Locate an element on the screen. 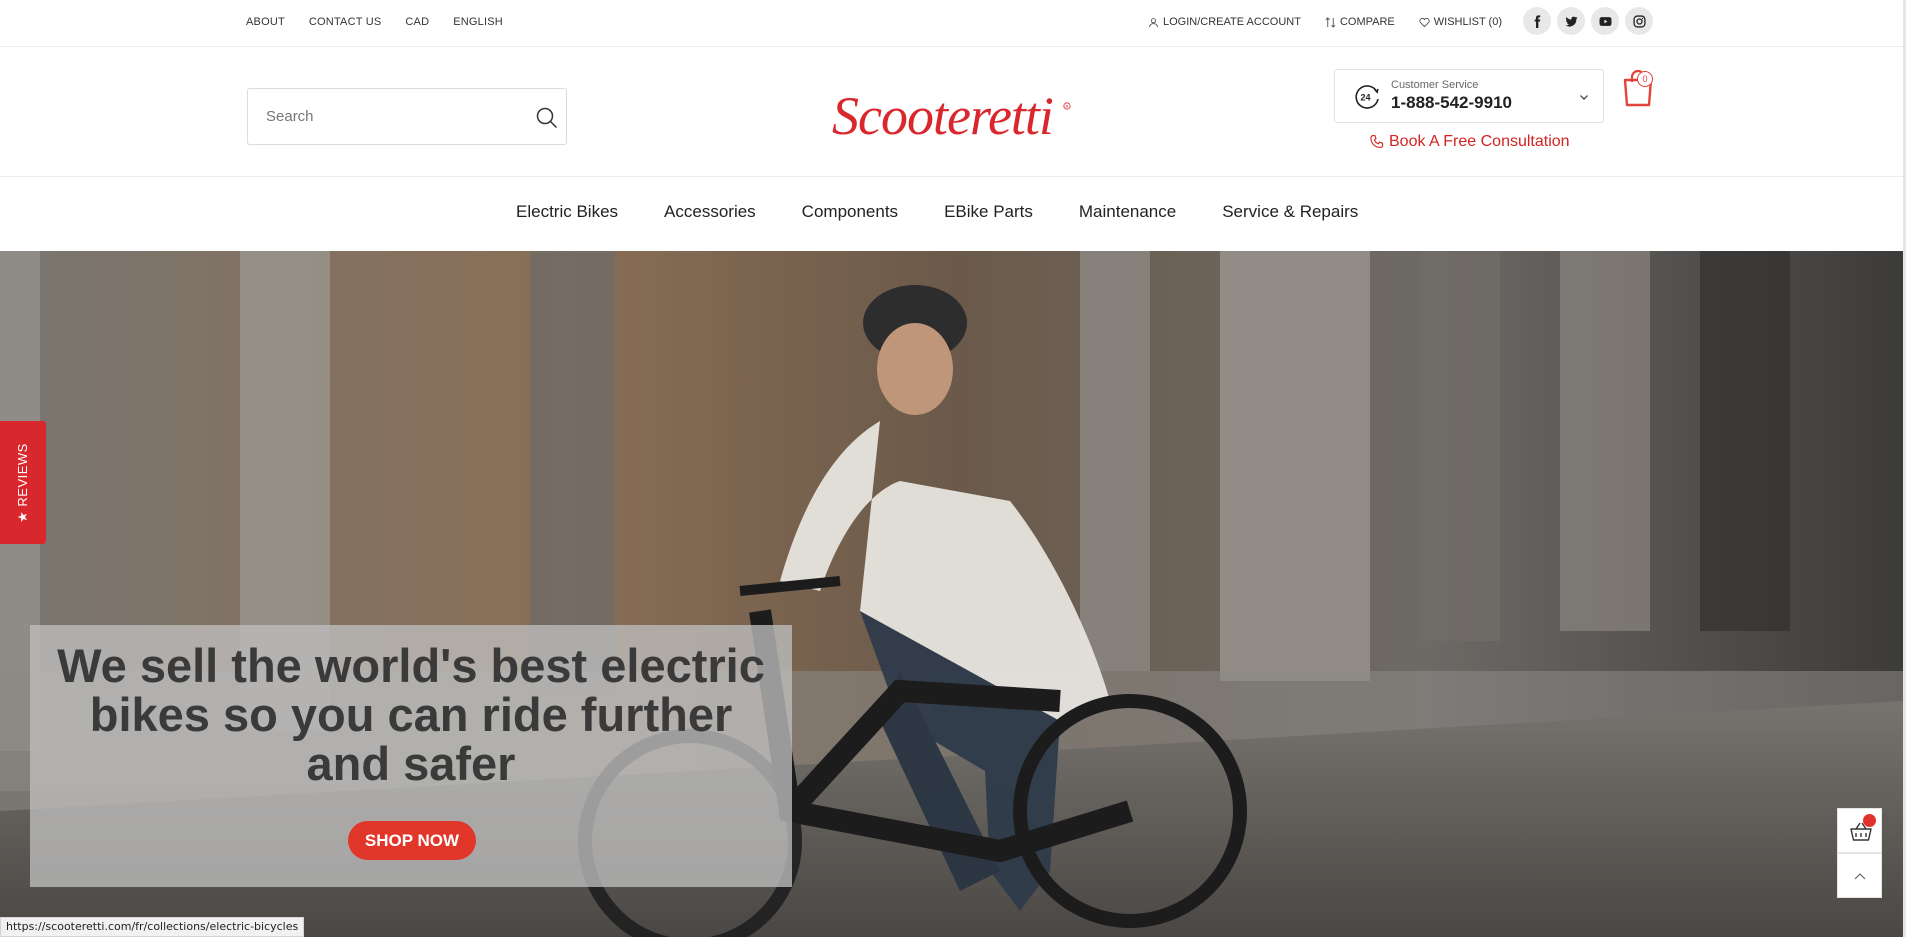  heart-icon is located at coordinates (1424, 22).